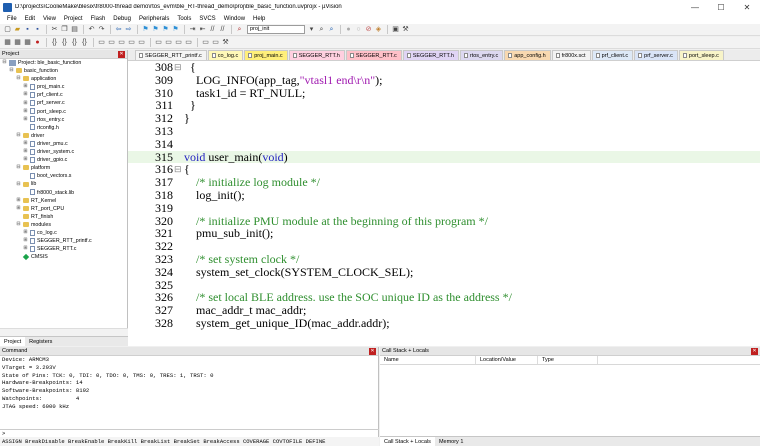 Image resolution: width=760 pixels, height=446 pixels. I want to click on editor-tab: port_sleep.c, so click(701, 55).